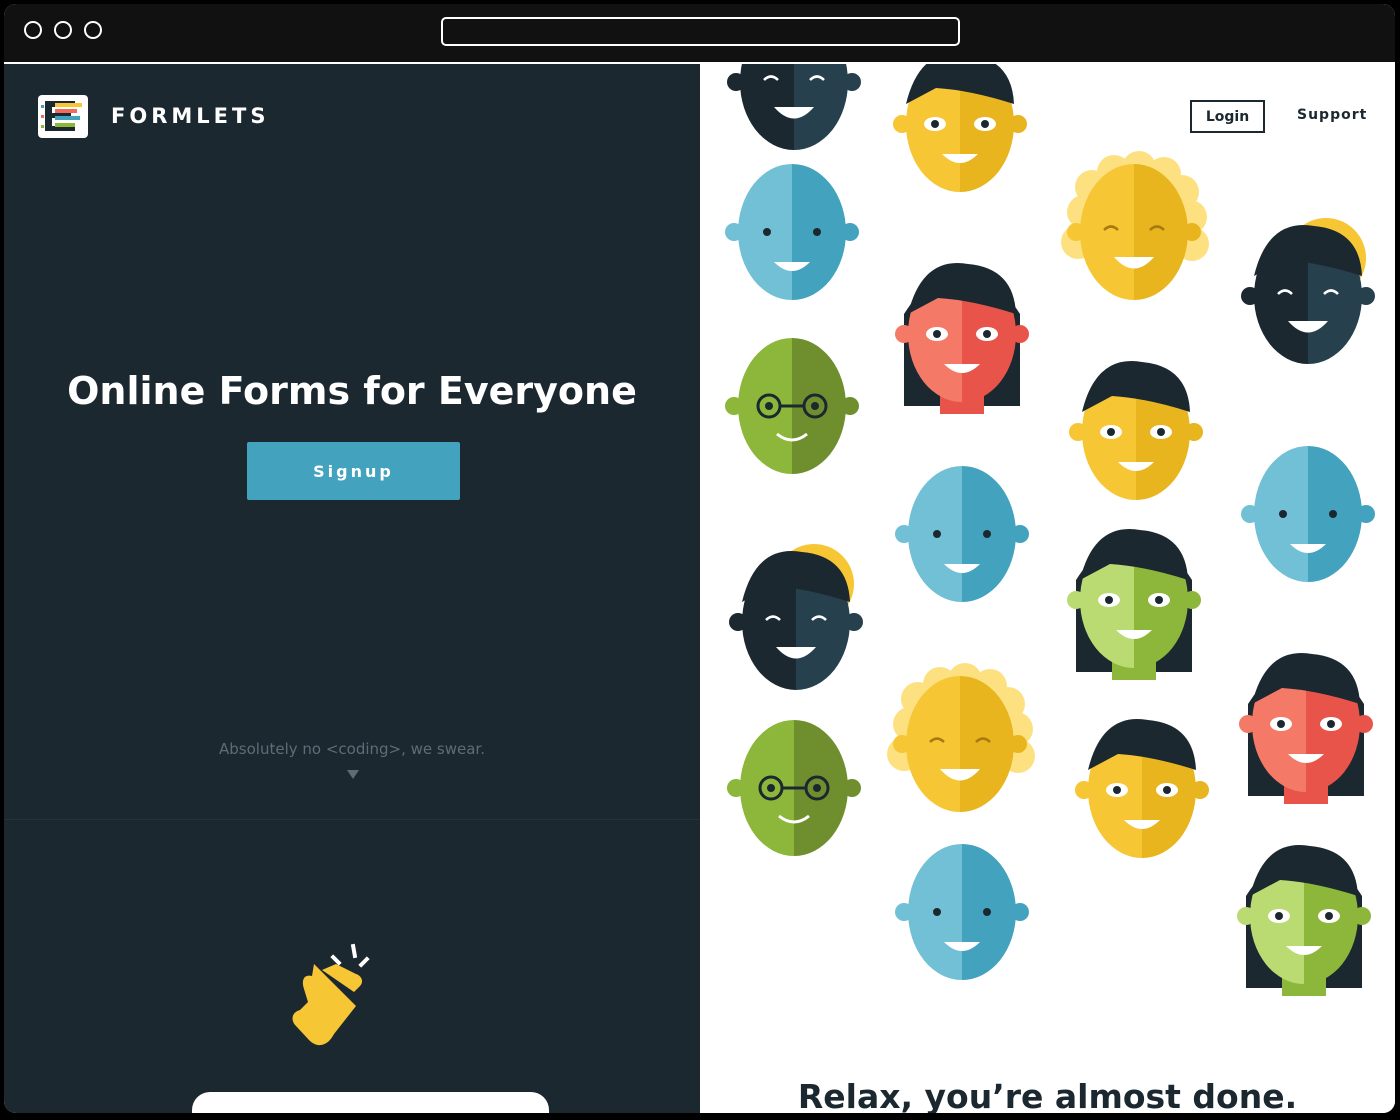 The height and width of the screenshot is (1120, 1400). I want to click on address-bar, so click(700, 31).